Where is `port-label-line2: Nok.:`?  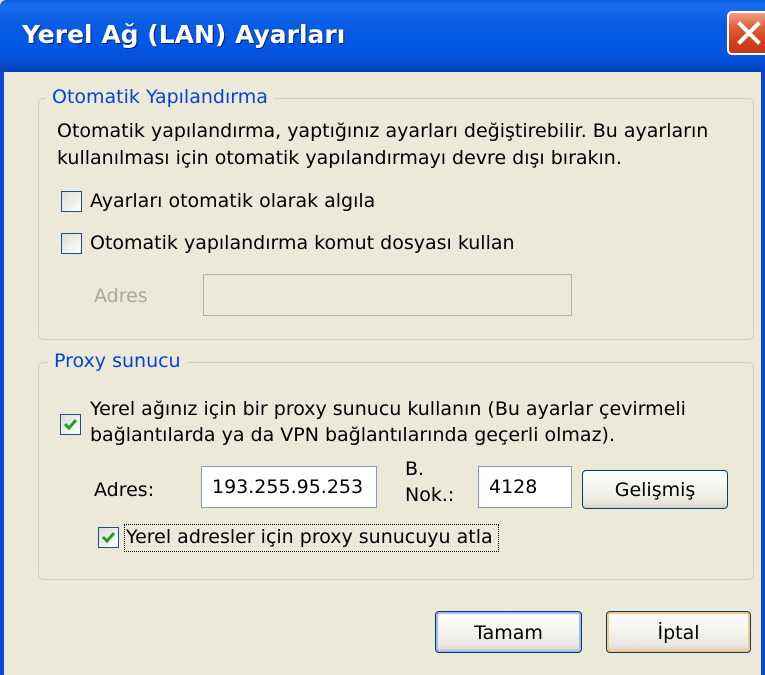 port-label-line2: Nok.: is located at coordinates (430, 495).